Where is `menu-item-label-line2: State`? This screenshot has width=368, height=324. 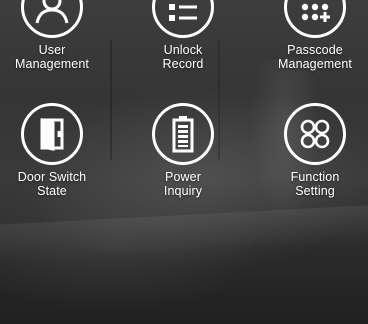 menu-item-label-line2: State is located at coordinates (52, 190).